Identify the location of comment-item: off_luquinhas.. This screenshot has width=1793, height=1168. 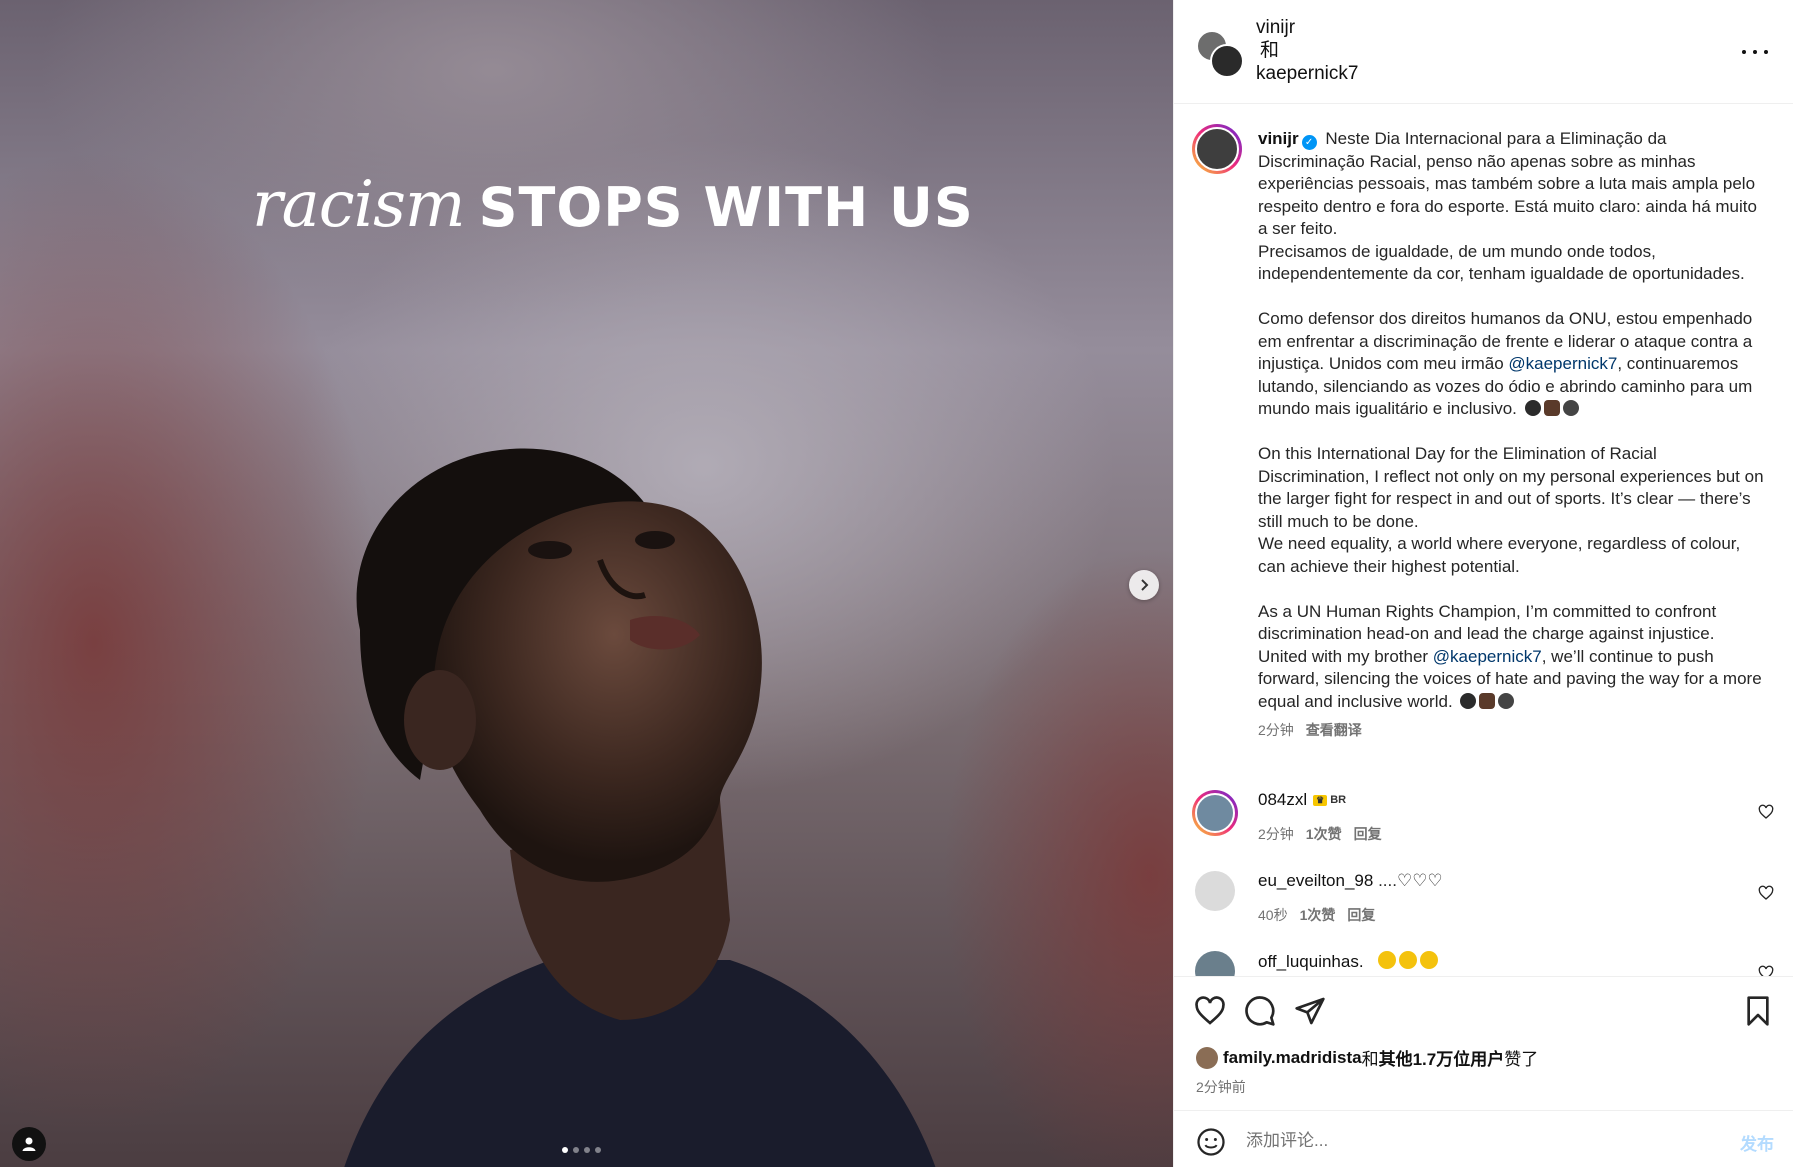
(1483, 961).